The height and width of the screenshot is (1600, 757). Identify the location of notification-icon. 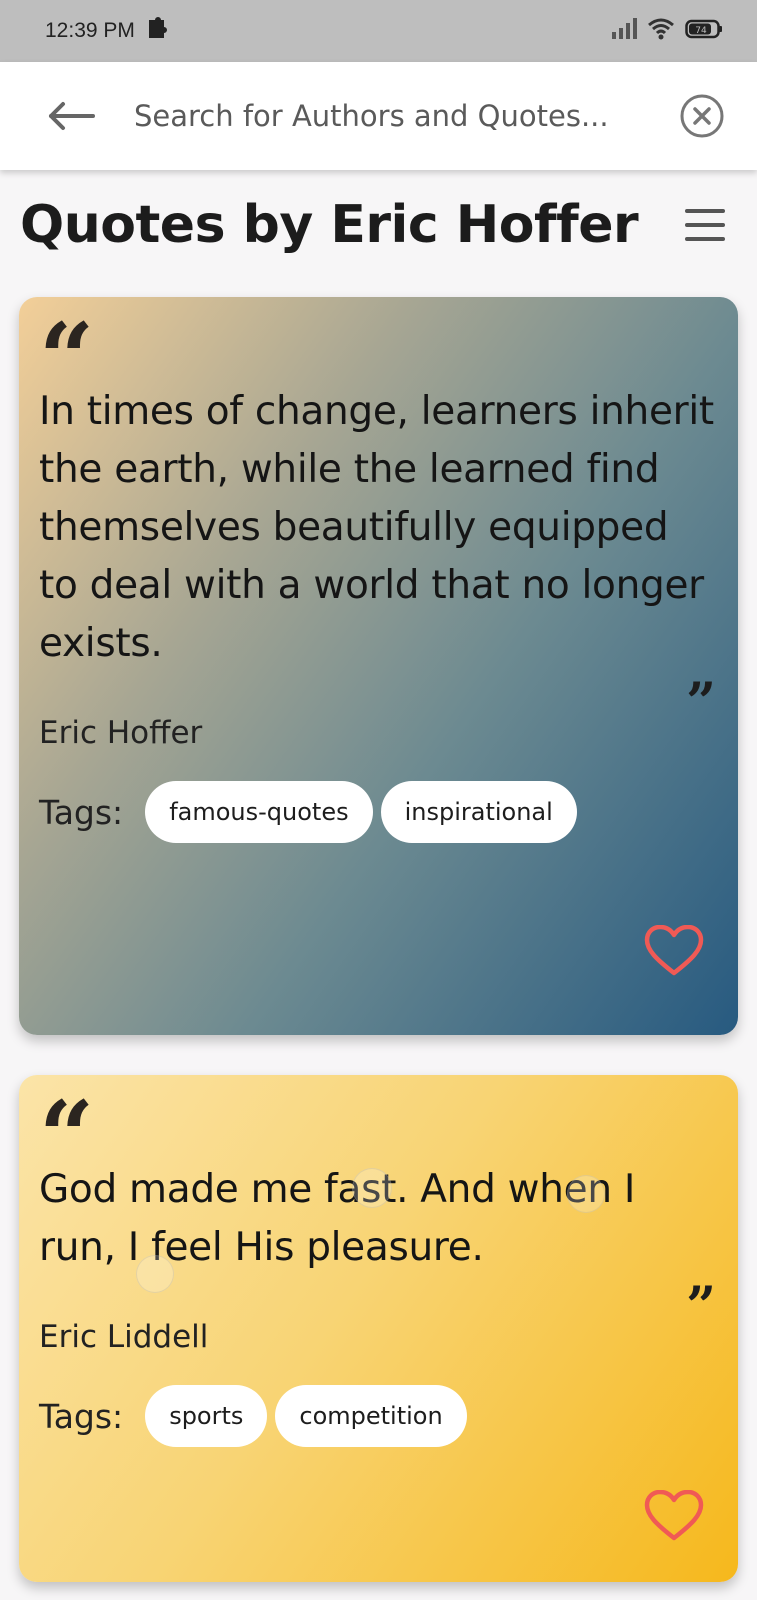
(156, 31).